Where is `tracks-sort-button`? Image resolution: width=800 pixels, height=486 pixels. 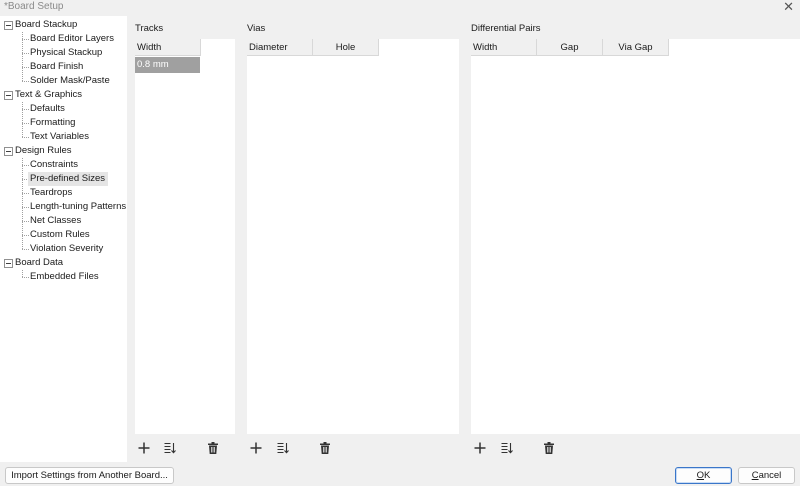
tracks-sort-button is located at coordinates (170, 448).